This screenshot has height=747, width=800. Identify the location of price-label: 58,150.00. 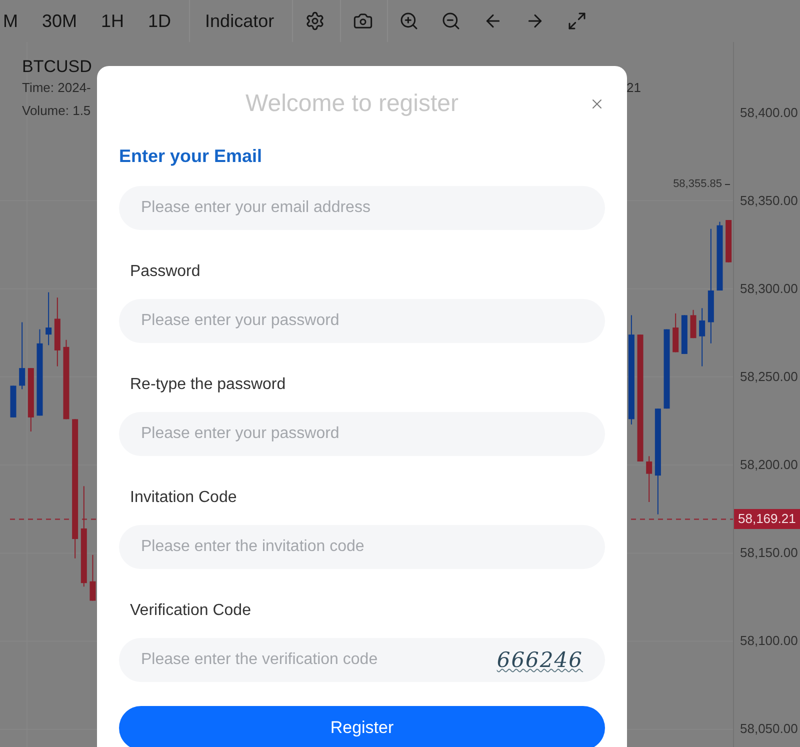
(768, 553).